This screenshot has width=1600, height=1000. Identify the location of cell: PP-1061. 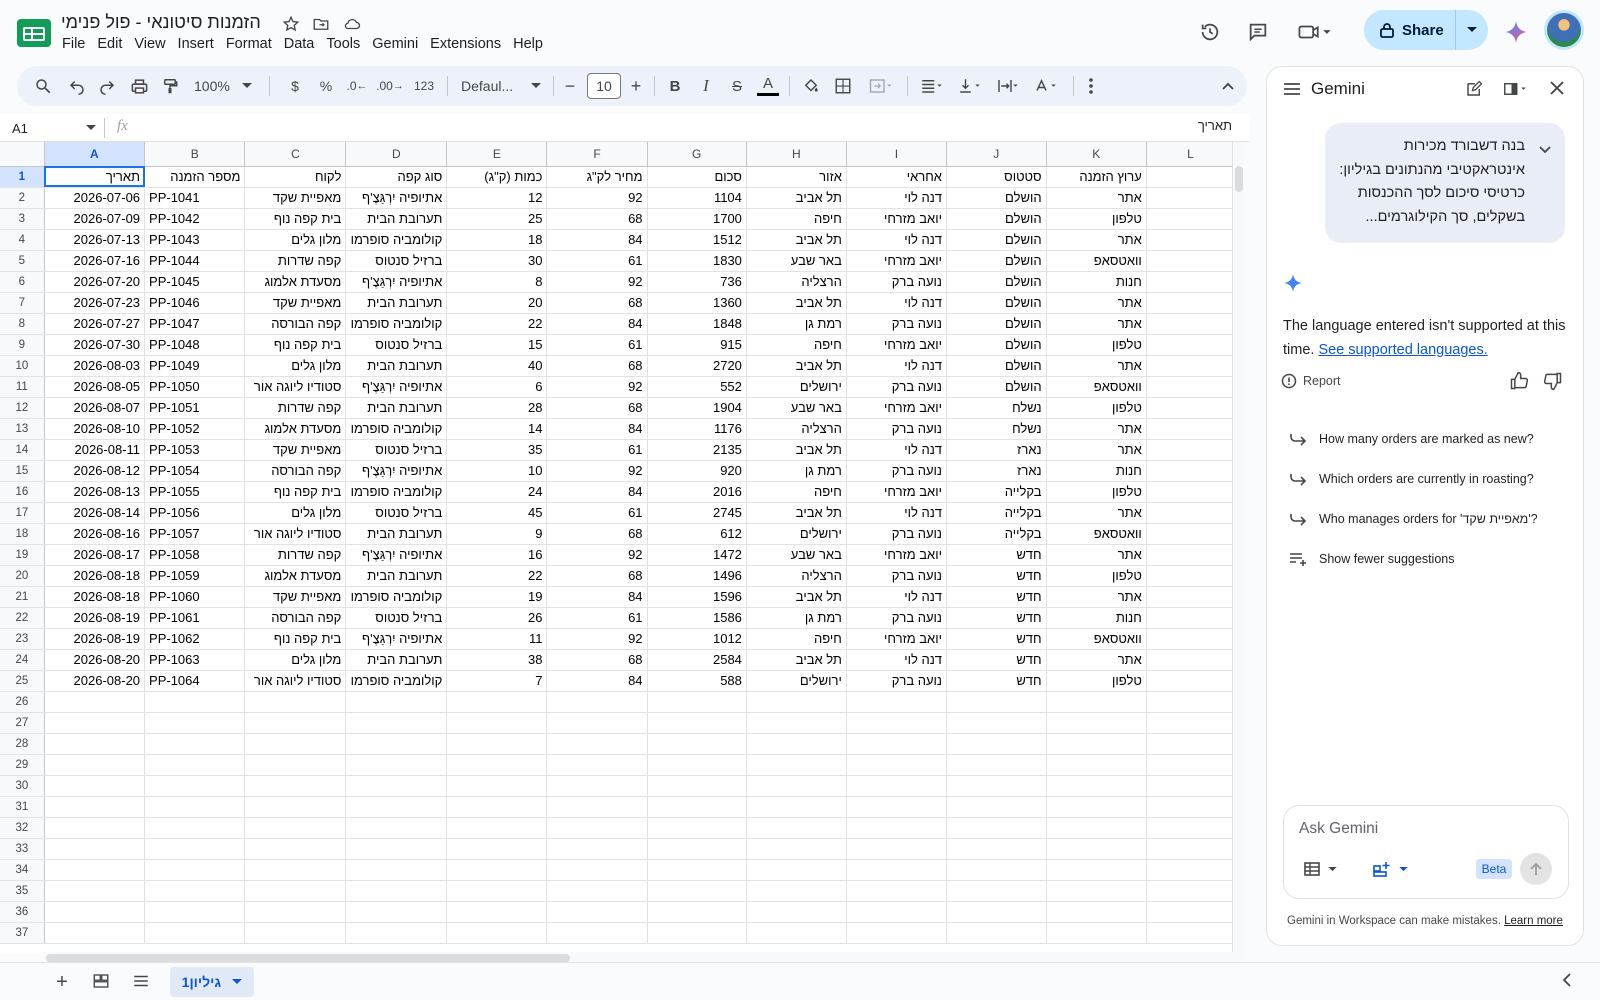
(195, 618).